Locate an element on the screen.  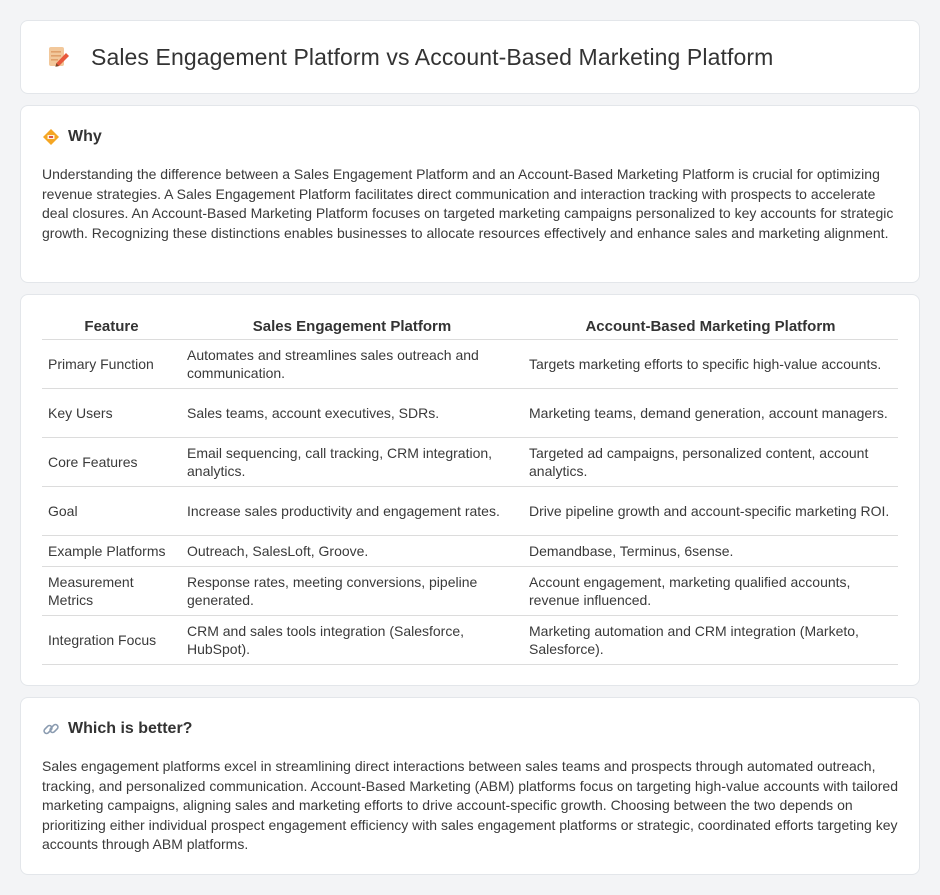
row-sales-engagement: Outreach, SalesLoft, Groove. is located at coordinates (352, 551).